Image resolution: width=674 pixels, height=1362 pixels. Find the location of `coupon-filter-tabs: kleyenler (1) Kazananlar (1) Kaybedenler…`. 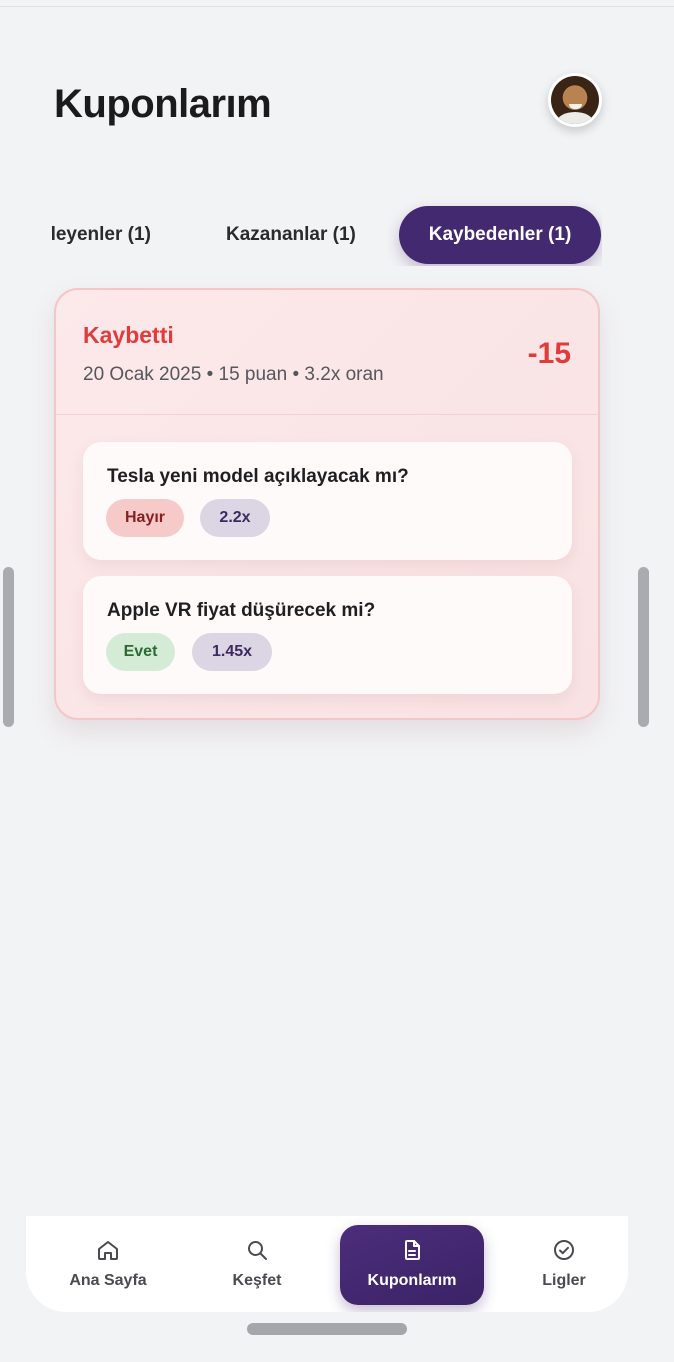

coupon-filter-tabs: kleyenler (1) Kazananlar (1) Kaybedenler… is located at coordinates (327, 230).